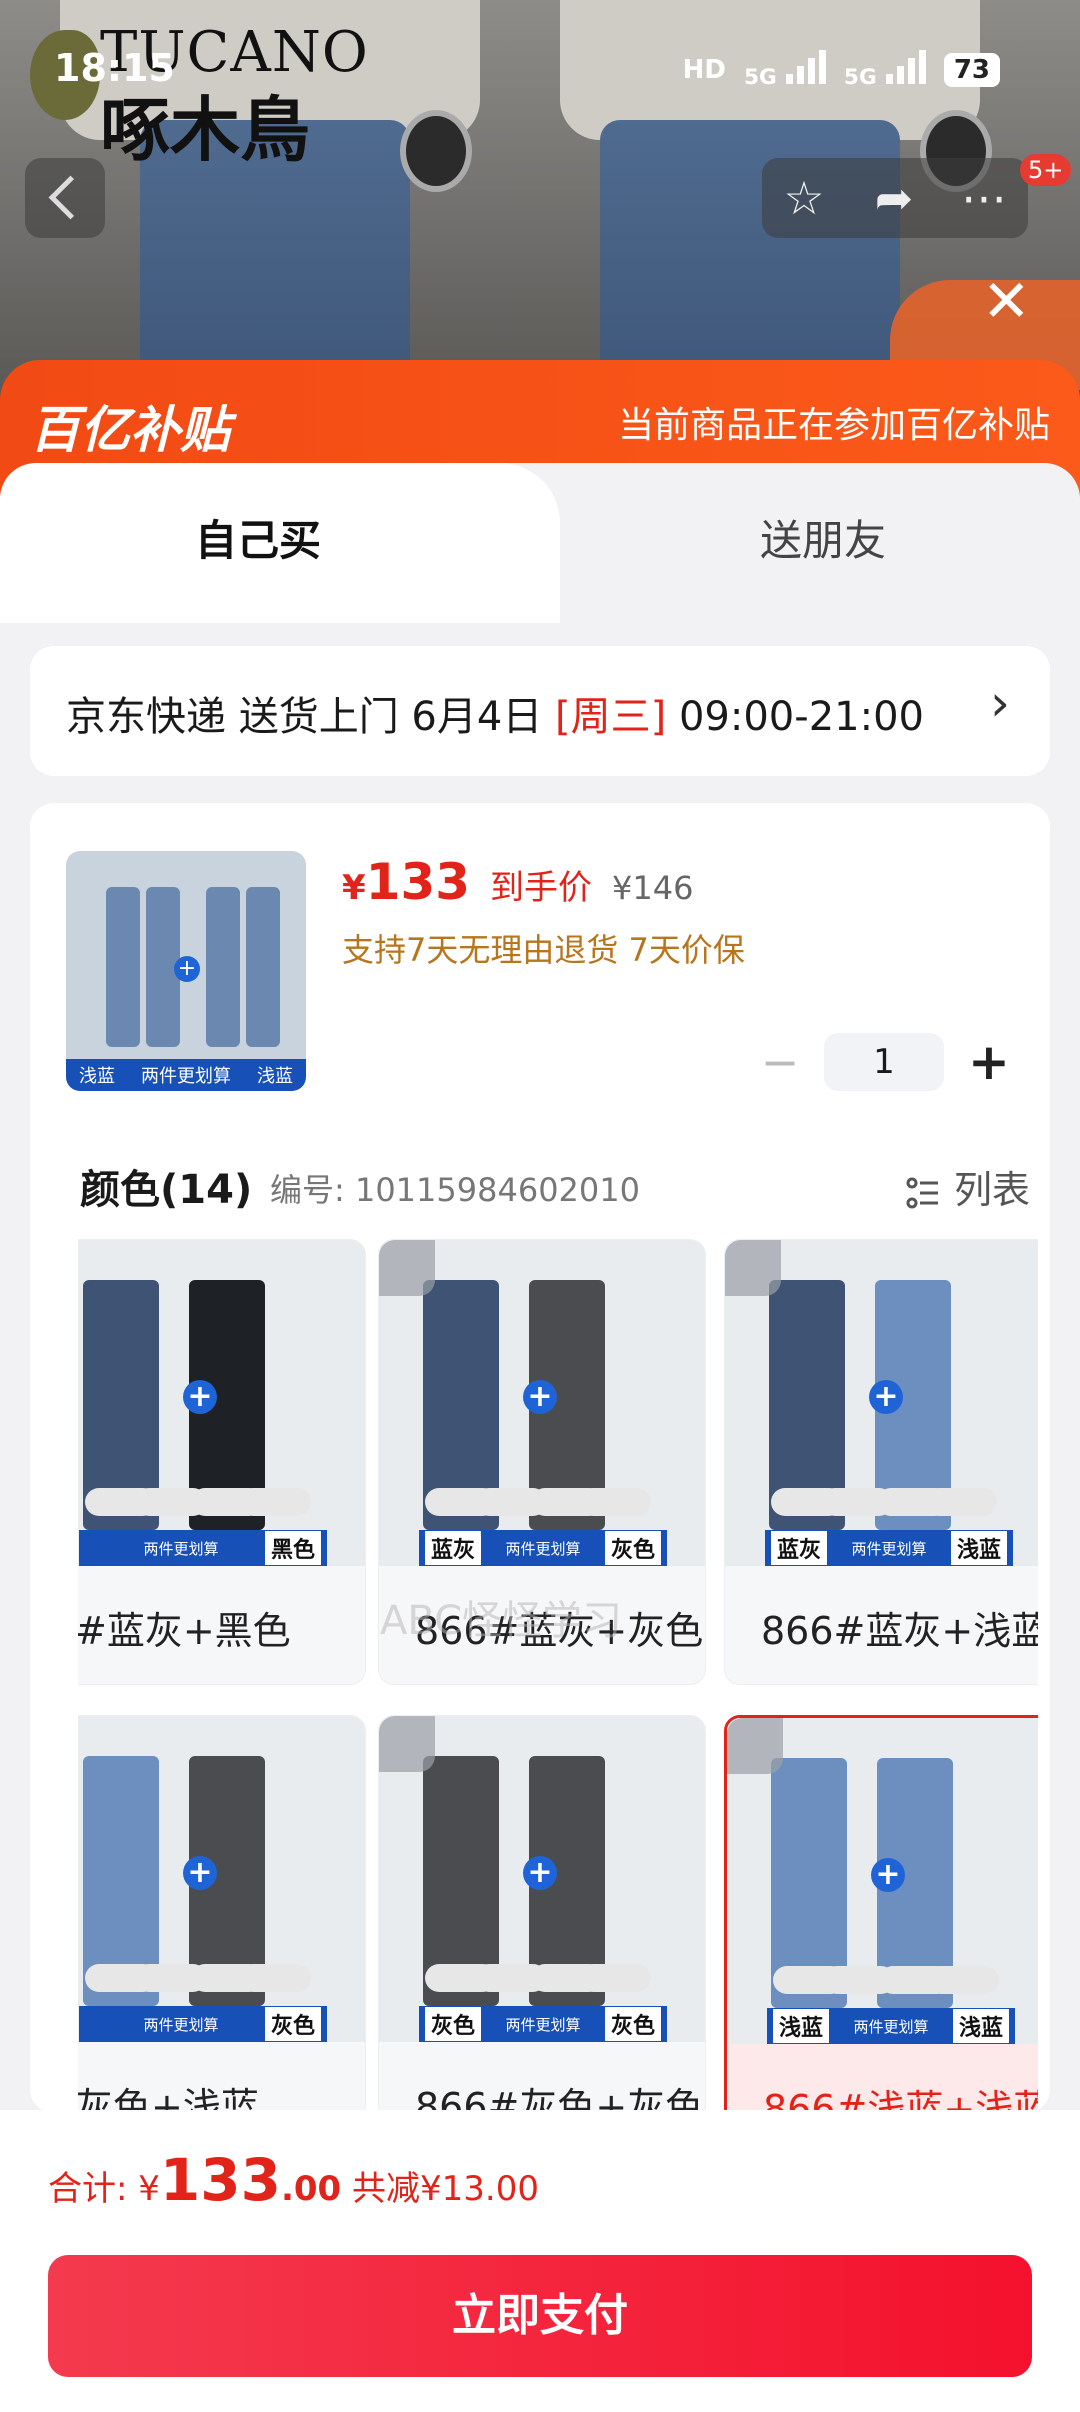  I want to click on variant-image: + 两件更划算 灰色, so click(221, 1879).